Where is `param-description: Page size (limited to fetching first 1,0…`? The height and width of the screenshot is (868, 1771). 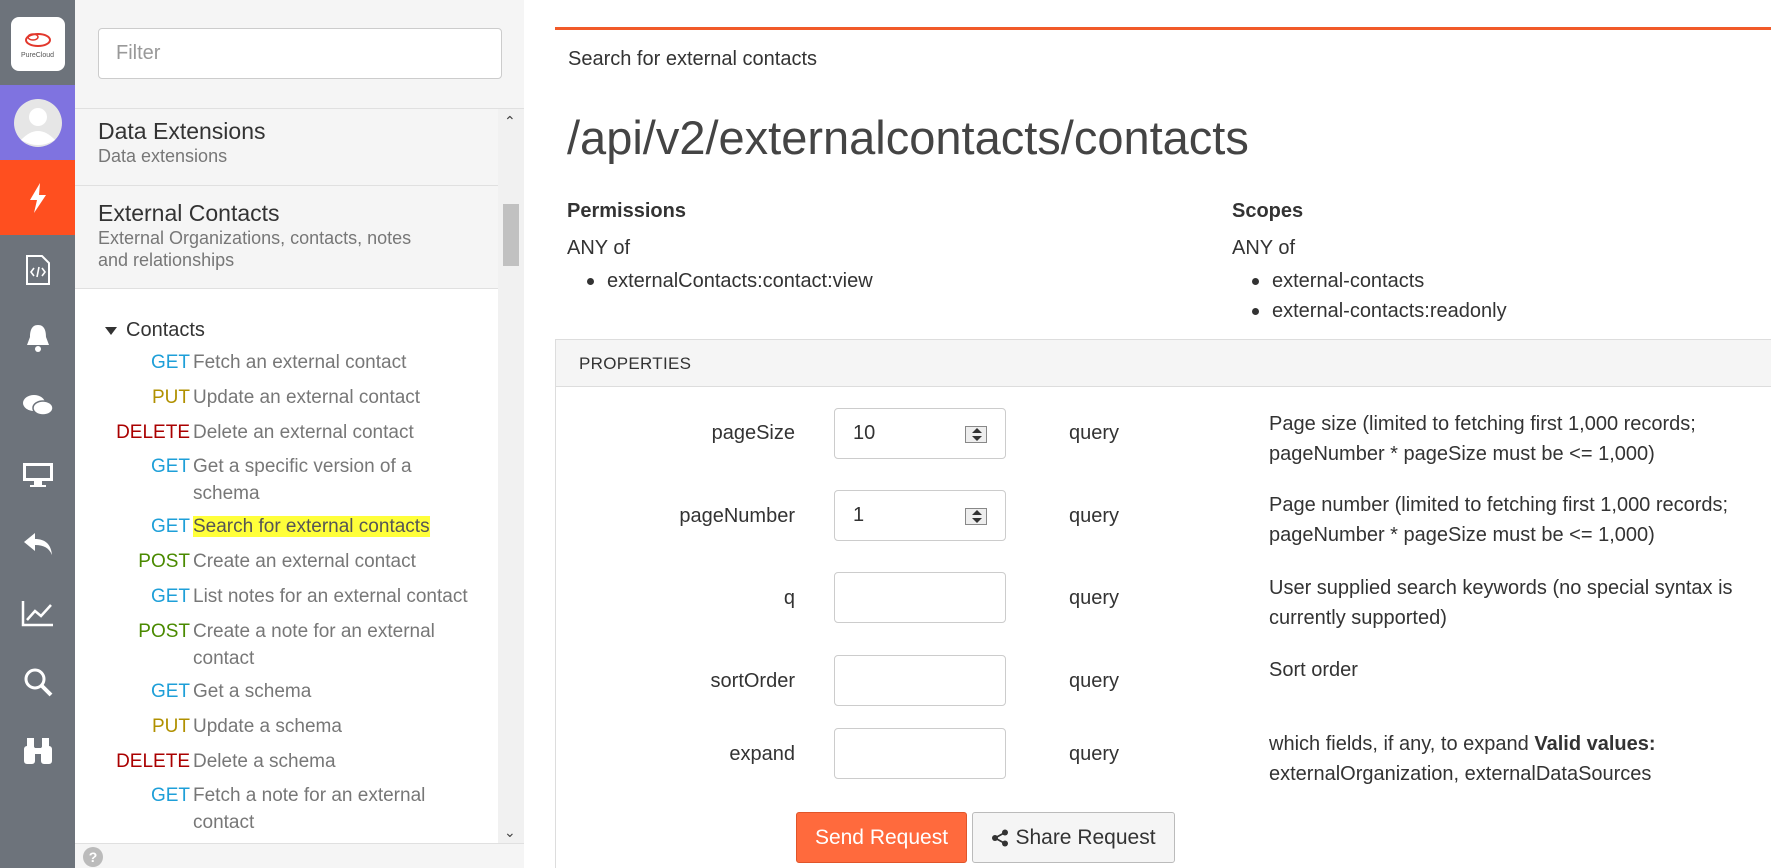
param-description: Page size (limited to fetching first 1,0… is located at coordinates (1519, 439).